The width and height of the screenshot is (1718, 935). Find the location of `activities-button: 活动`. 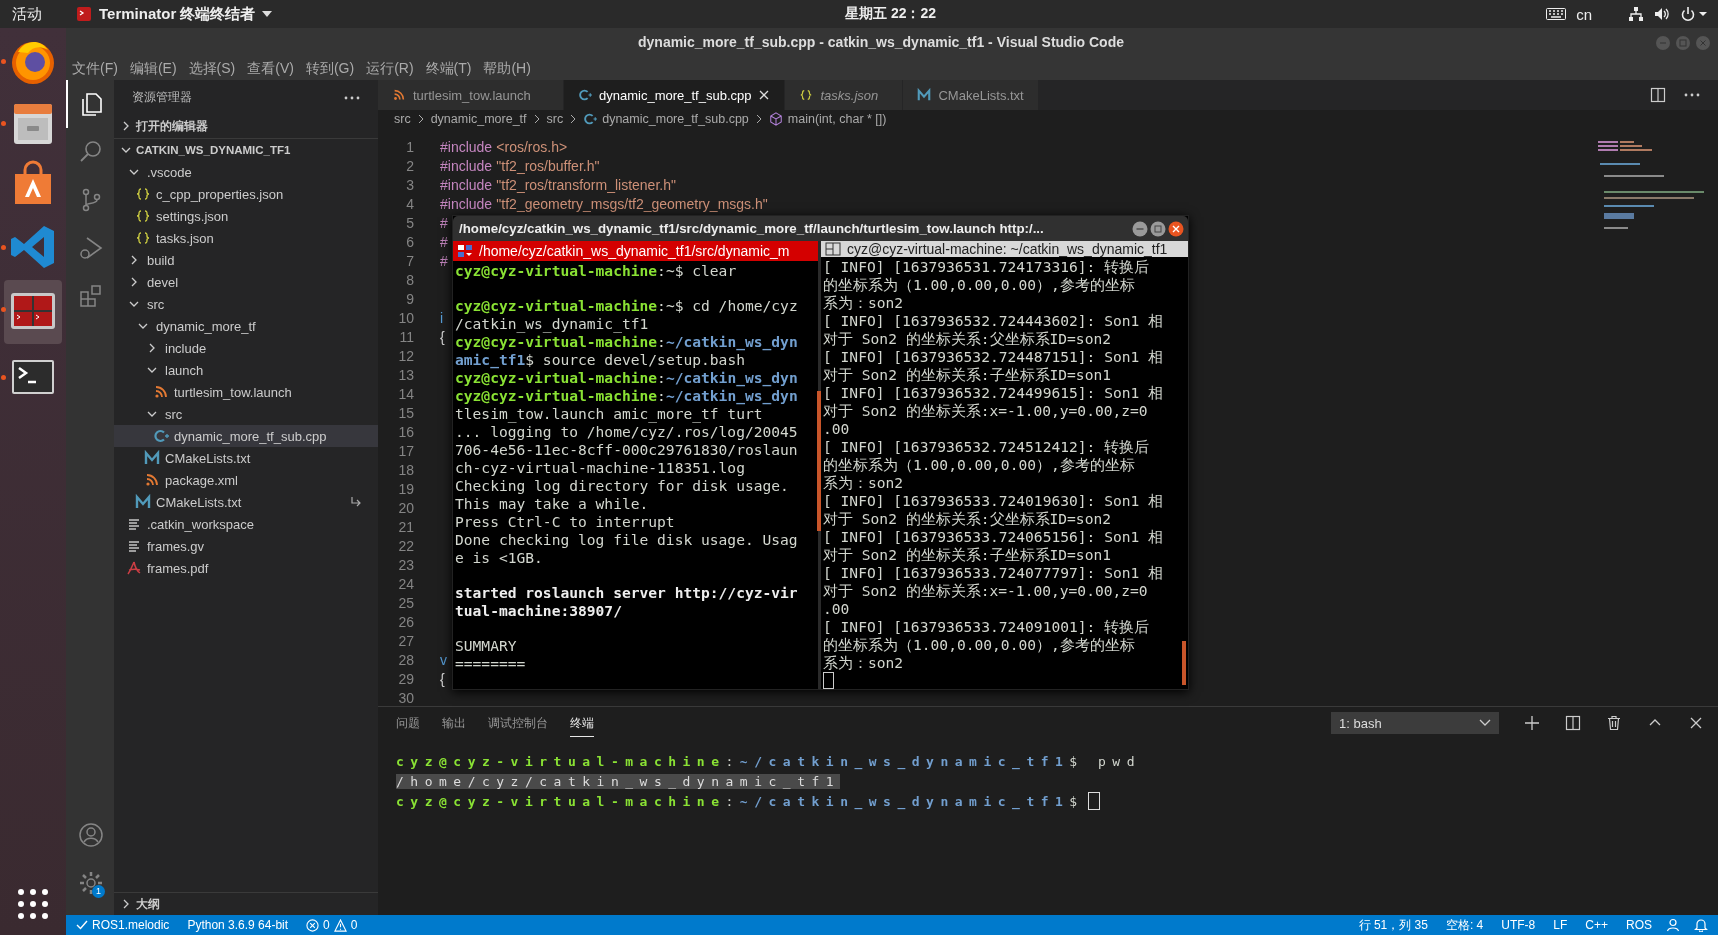

activities-button: 活动 is located at coordinates (27, 14).